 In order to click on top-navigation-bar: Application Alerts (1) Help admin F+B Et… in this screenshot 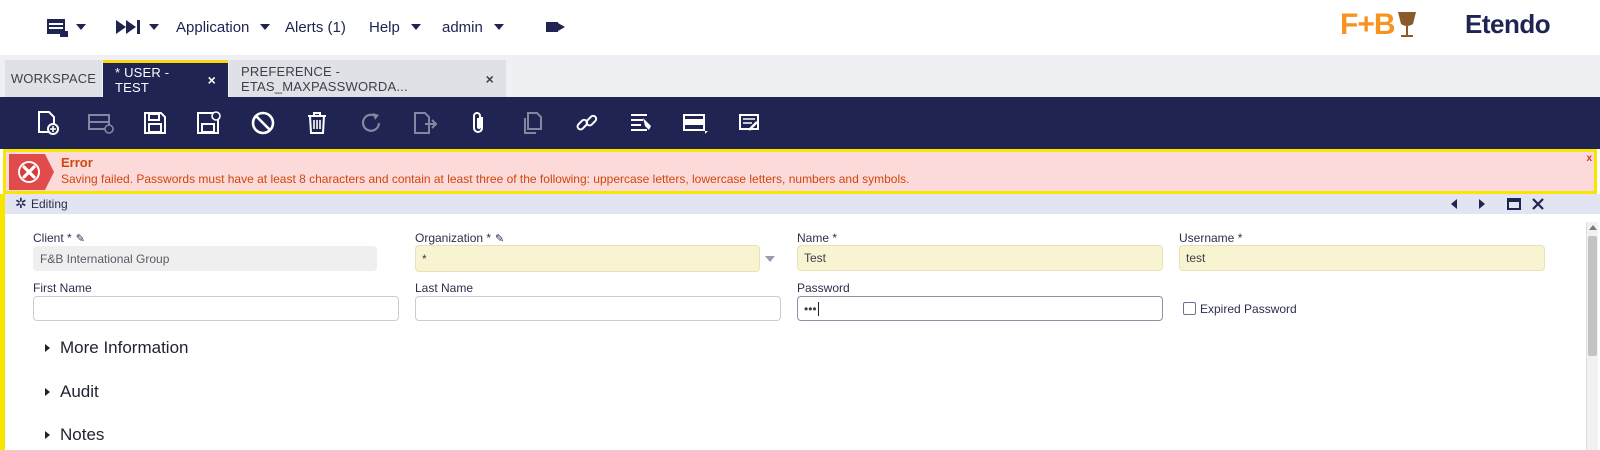, I will do `click(800, 27)`.